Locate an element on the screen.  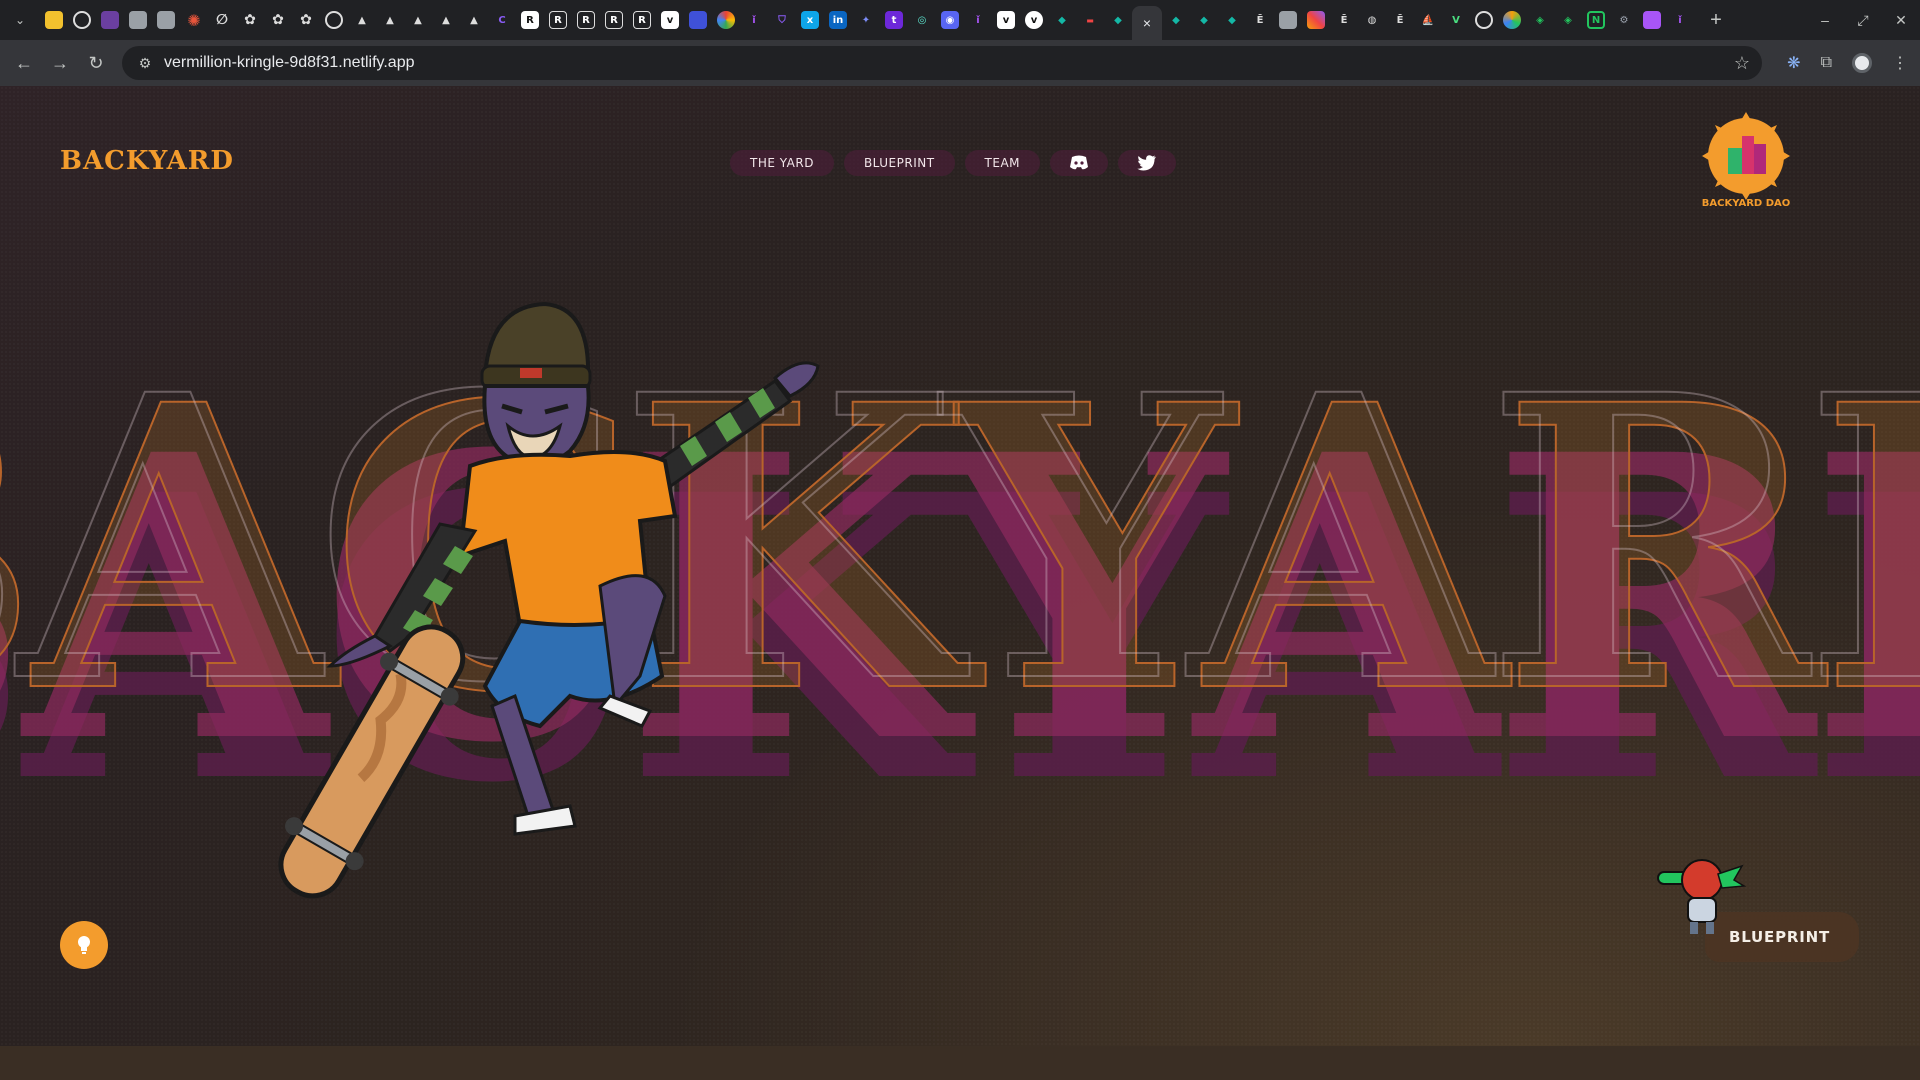
nav-the-yard: THE YARD is located at coordinates (782, 163).